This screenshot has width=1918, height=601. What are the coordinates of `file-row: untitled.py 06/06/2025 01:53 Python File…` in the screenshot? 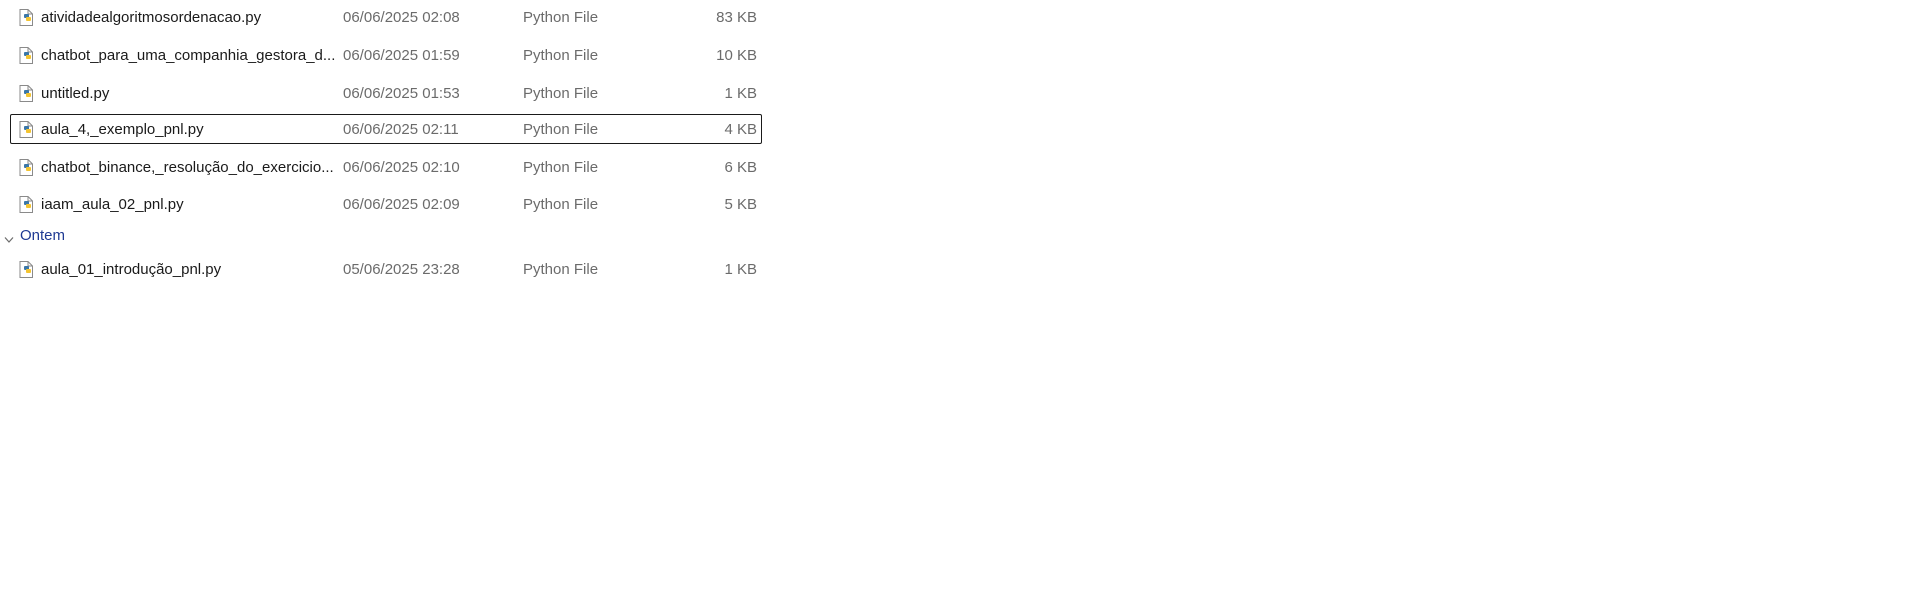 It's located at (386, 93).